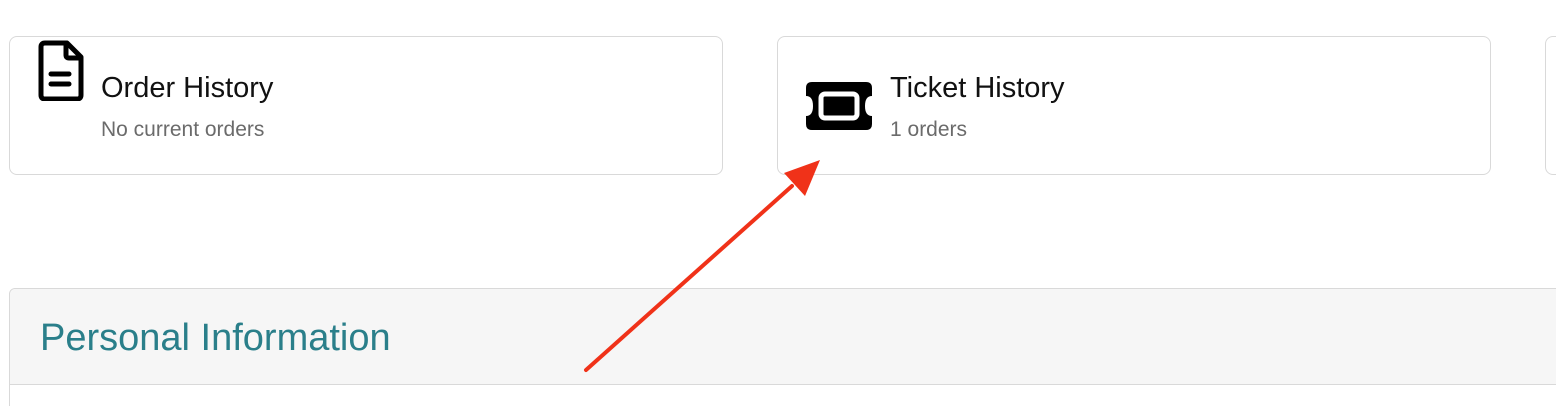 This screenshot has height=406, width=1556. I want to click on document-icon, so click(61, 70).